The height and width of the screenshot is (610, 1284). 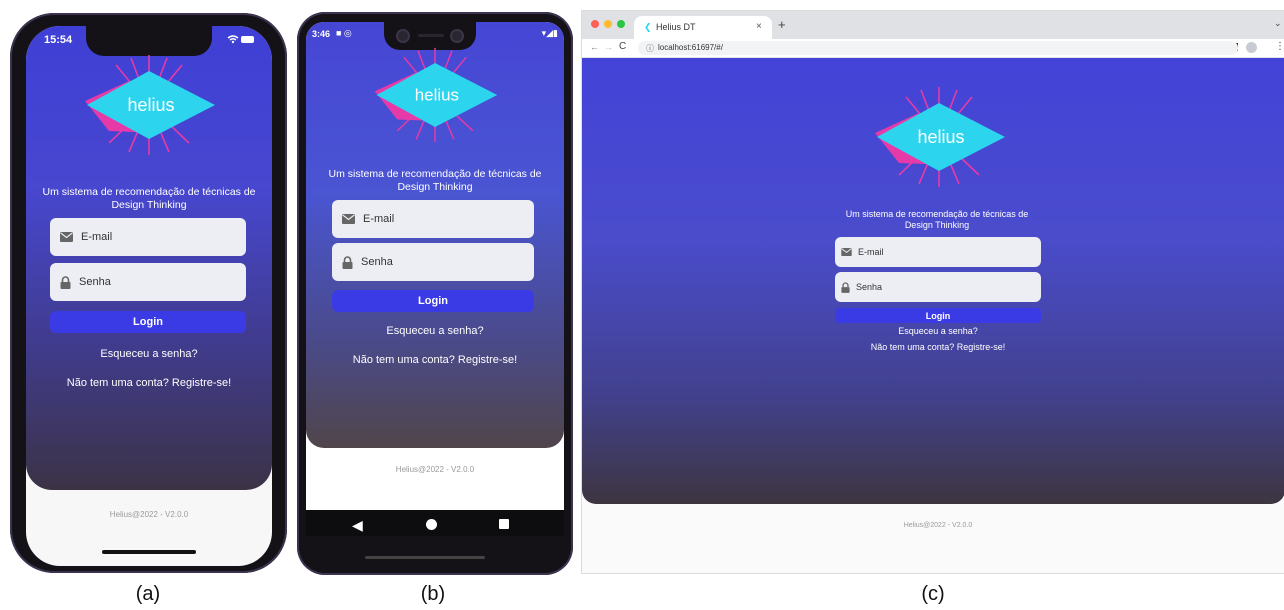 What do you see at coordinates (425, 557) in the screenshot?
I see `speaker-grille` at bounding box center [425, 557].